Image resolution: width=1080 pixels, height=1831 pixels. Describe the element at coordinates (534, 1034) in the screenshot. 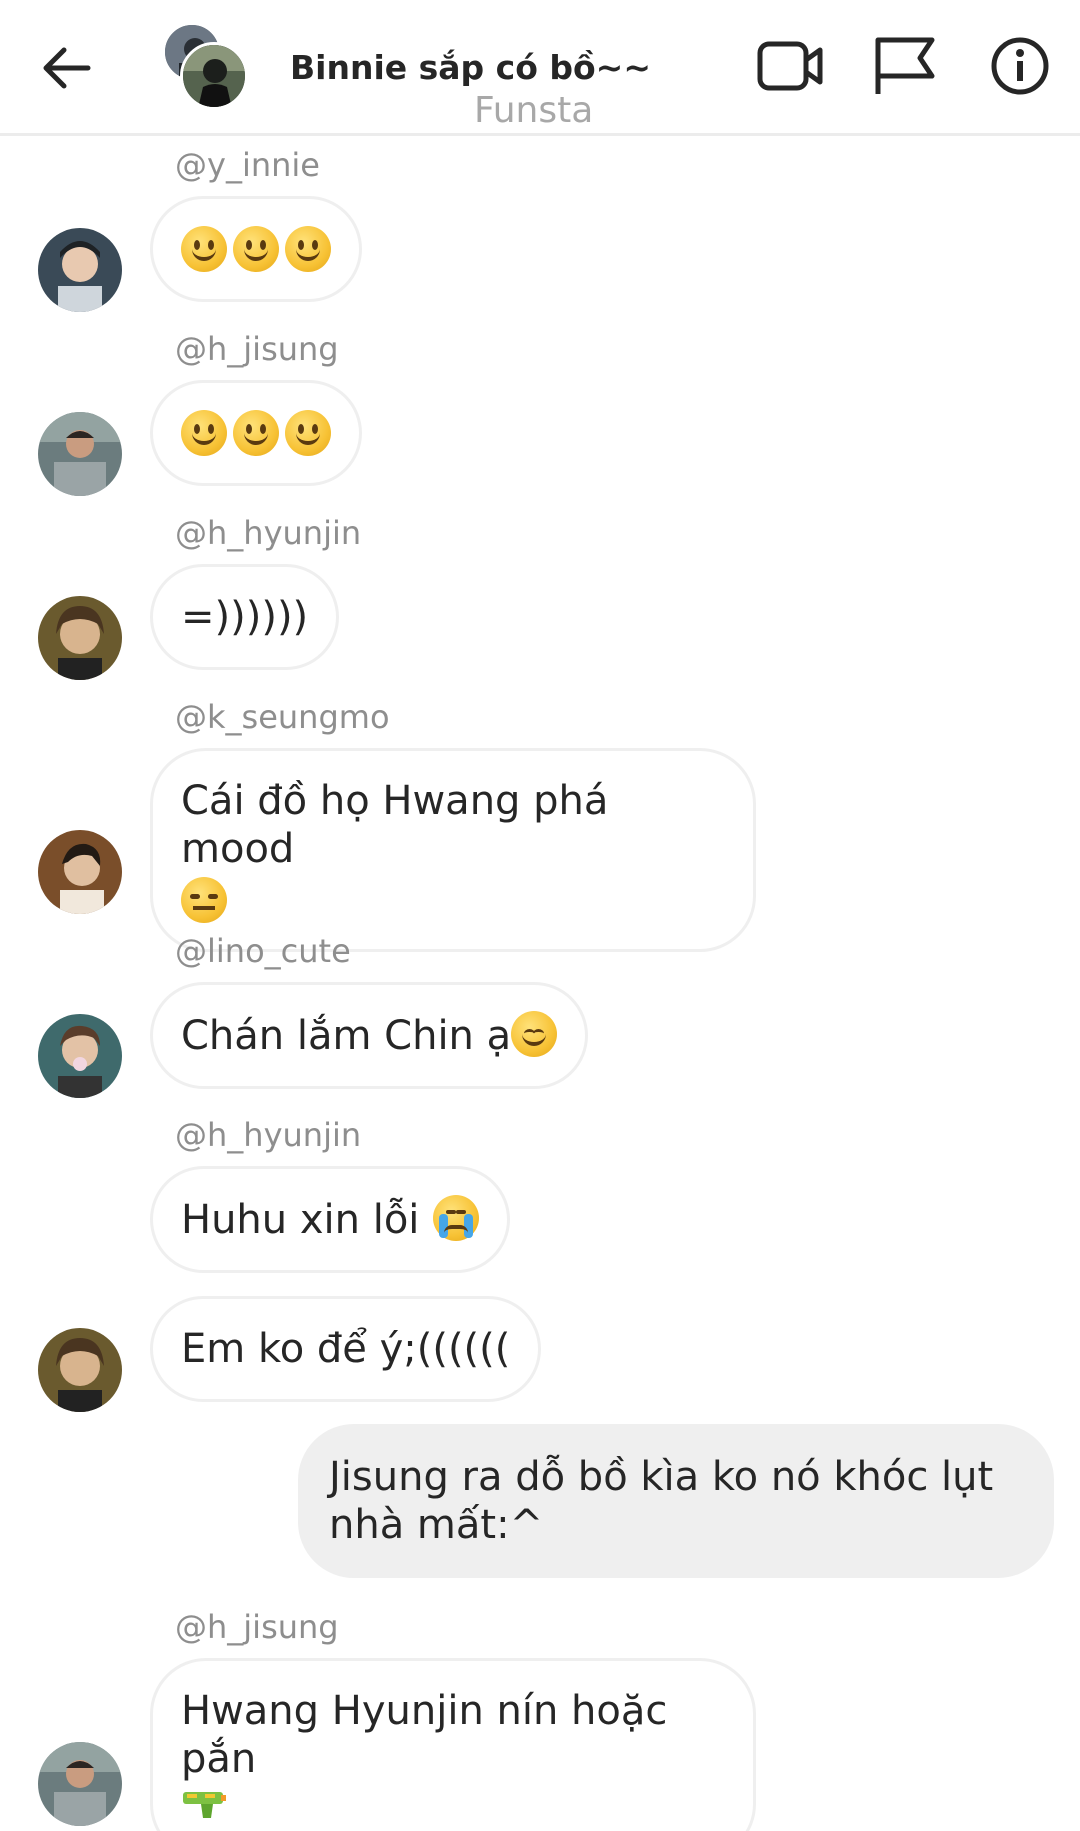

I see `relieved-face-icon` at that location.